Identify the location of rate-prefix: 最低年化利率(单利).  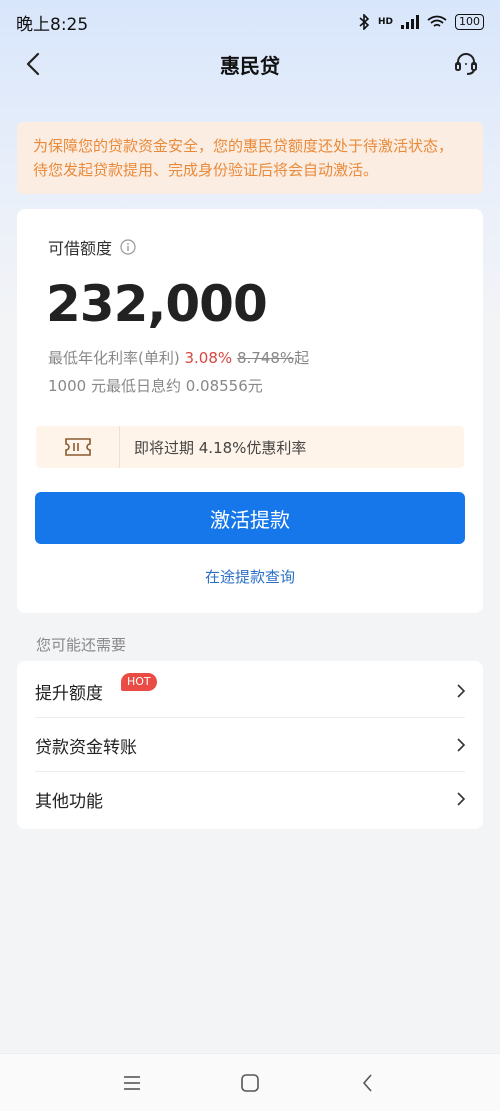
(114, 358).